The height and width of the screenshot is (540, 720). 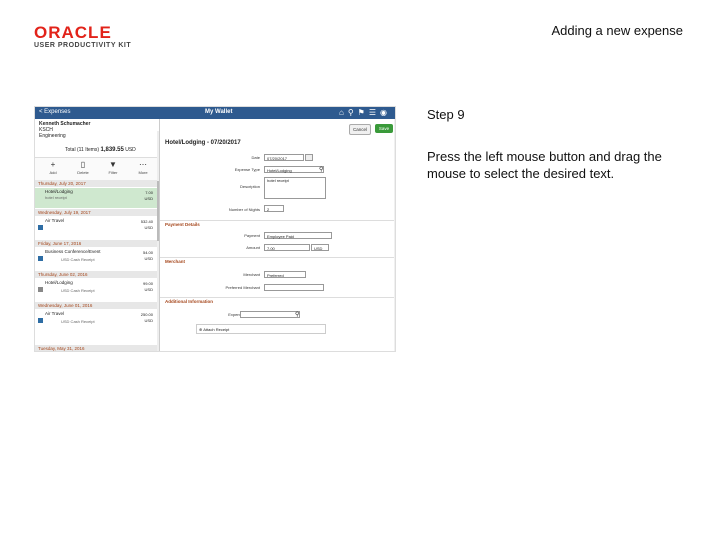 I want to click on day-header: Friday, June 17, 2016, so click(x=97, y=243).